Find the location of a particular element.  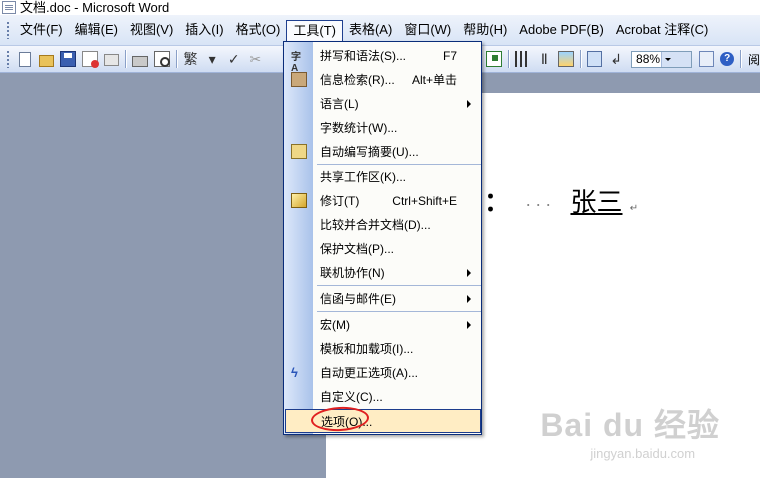

doc-name: 张三 is located at coordinates (596, 202).